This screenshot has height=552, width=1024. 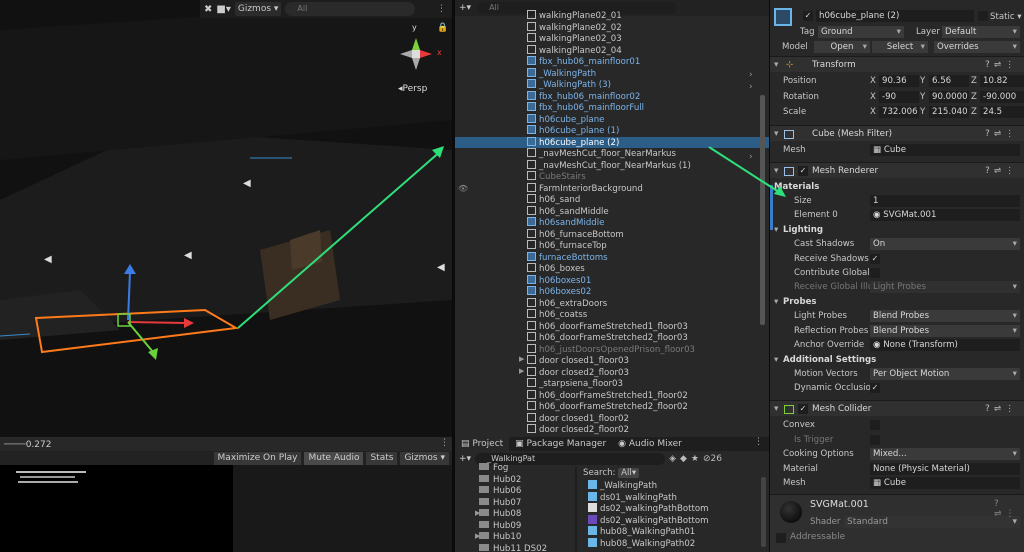 I want to click on folder-item: Hub10, so click(x=500, y=538).